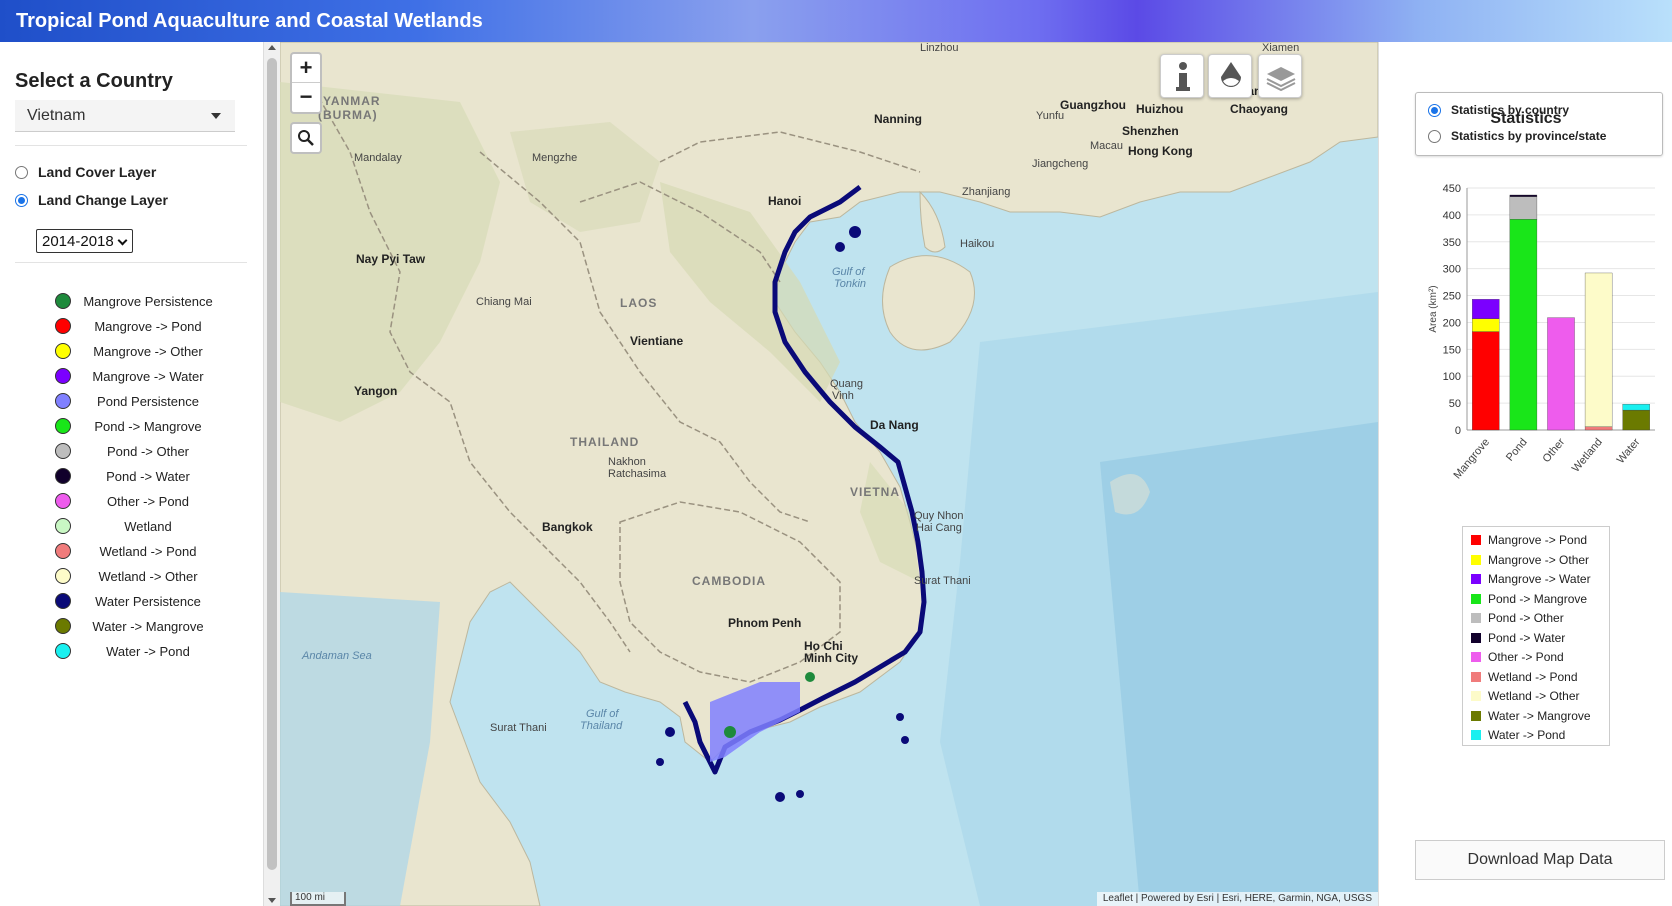  I want to click on chart-legend-label: Water -> Pond, so click(1527, 735).